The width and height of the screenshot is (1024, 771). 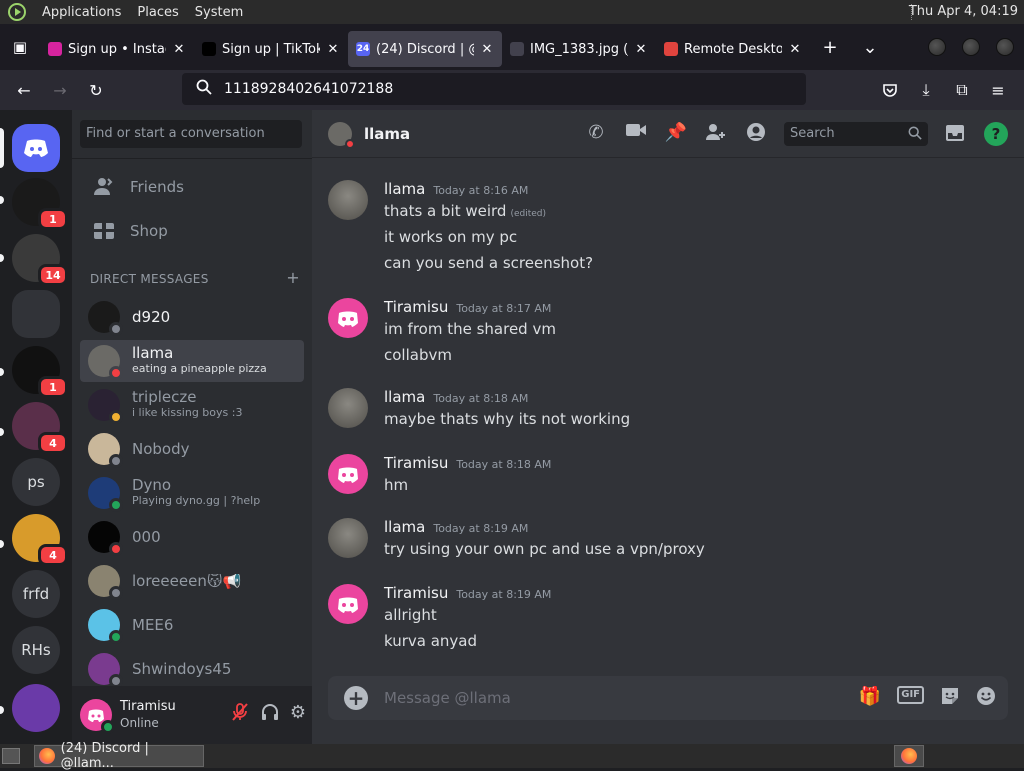 I want to click on headphones-icon, so click(x=270, y=714).